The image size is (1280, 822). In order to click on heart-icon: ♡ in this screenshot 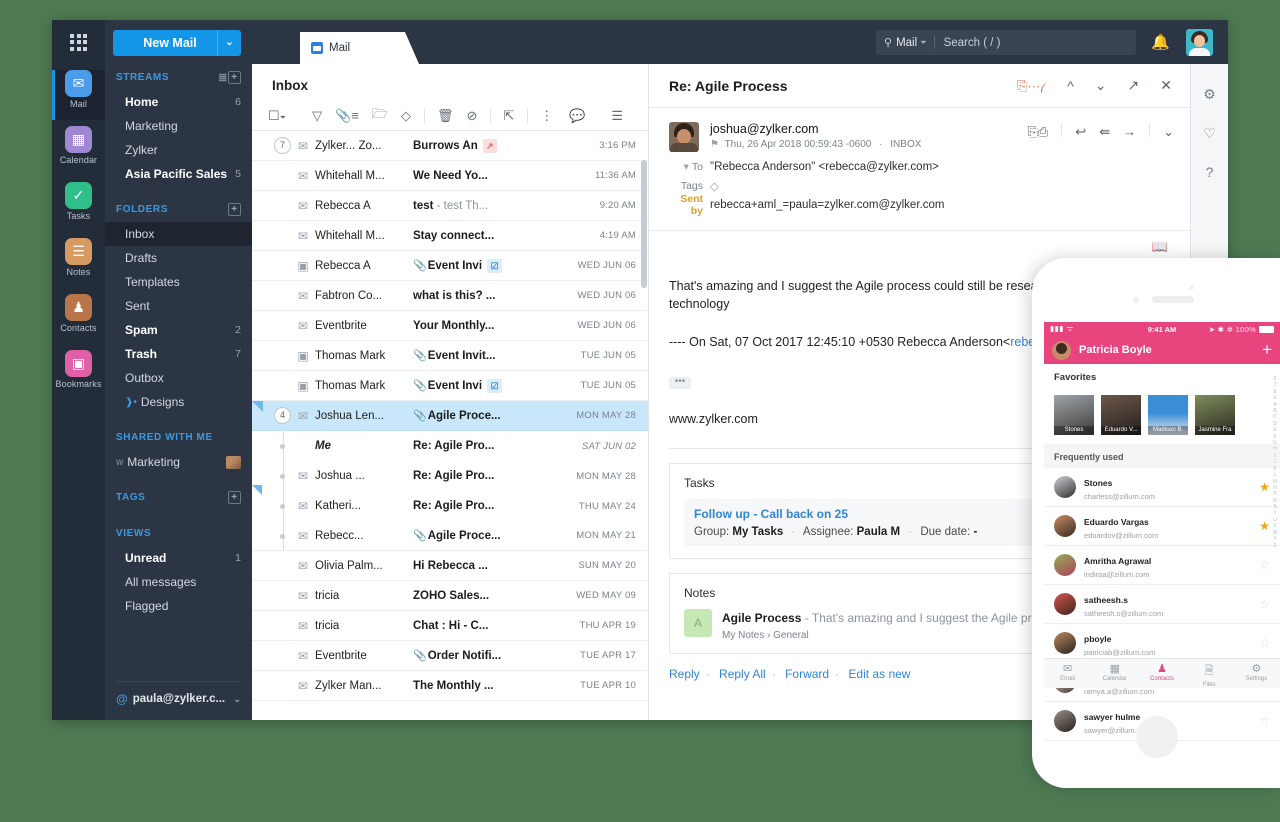, I will do `click(1209, 133)`.